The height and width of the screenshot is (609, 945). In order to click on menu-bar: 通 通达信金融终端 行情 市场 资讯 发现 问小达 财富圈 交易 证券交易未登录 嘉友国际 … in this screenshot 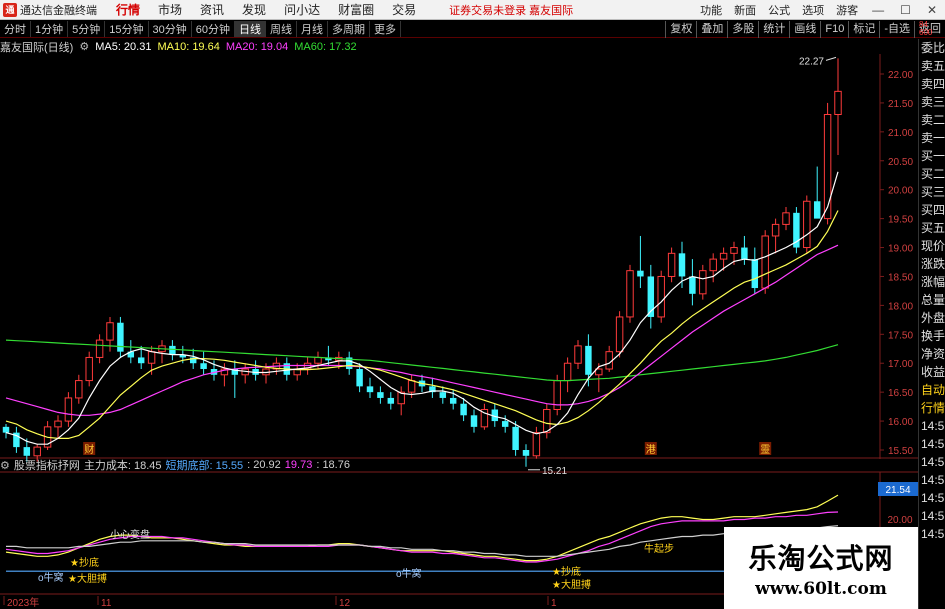, I will do `click(472, 10)`.